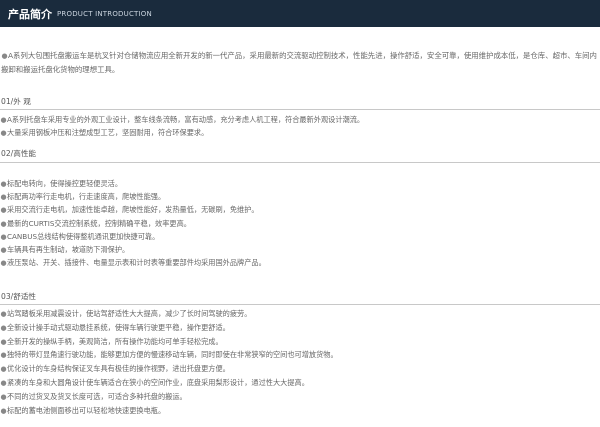 Image resolution: width=600 pixels, height=427 pixels. What do you see at coordinates (133, 183) in the screenshot?
I see `list-item: ●标配电转向，使得操控更轻便灵活。` at bounding box center [133, 183].